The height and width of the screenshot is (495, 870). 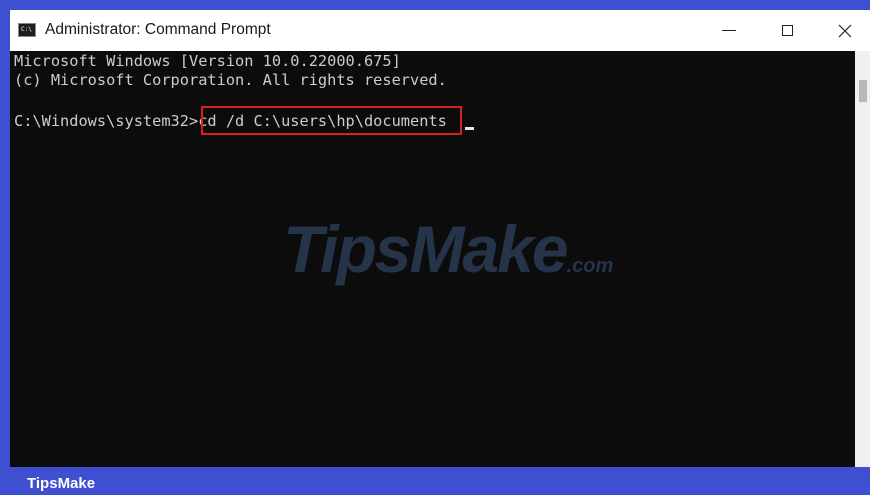 What do you see at coordinates (426, 249) in the screenshot?
I see `watermark-text: TipsMake` at bounding box center [426, 249].